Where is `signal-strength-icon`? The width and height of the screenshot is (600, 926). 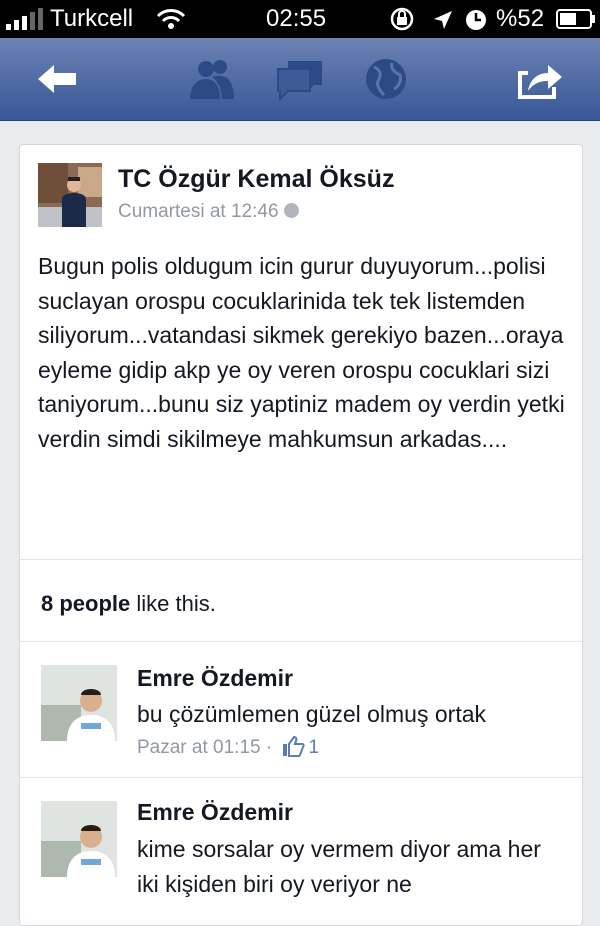 signal-strength-icon is located at coordinates (25, 19).